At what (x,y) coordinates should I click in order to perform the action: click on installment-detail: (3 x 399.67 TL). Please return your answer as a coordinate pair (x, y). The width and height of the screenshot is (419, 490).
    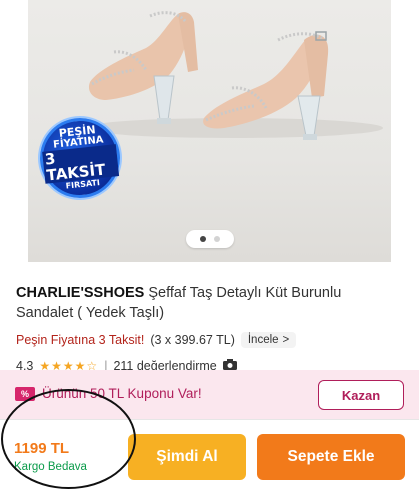
    Looking at the image, I should click on (192, 340).